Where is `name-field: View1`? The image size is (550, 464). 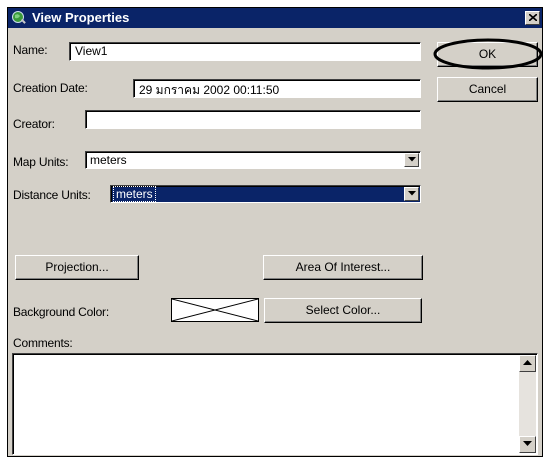 name-field: View1 is located at coordinates (245, 51).